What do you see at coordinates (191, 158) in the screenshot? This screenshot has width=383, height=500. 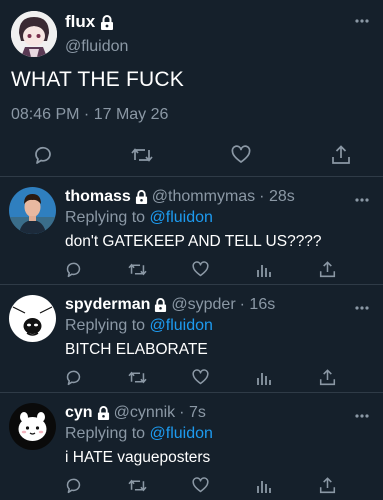 I see `main-action-bar` at bounding box center [191, 158].